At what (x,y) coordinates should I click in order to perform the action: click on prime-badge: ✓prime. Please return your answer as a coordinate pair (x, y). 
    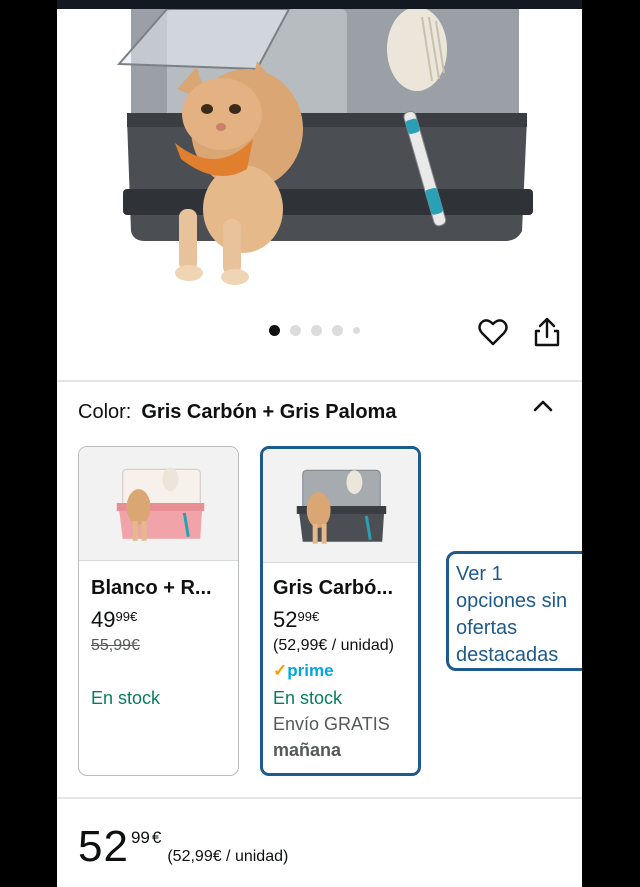
    Looking at the image, I should click on (303, 671).